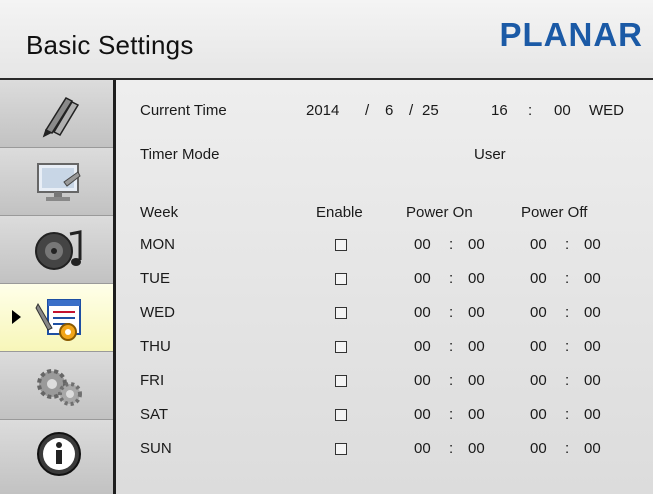 This screenshot has height=494, width=653. I want to click on pens-icon, so click(61, 117).